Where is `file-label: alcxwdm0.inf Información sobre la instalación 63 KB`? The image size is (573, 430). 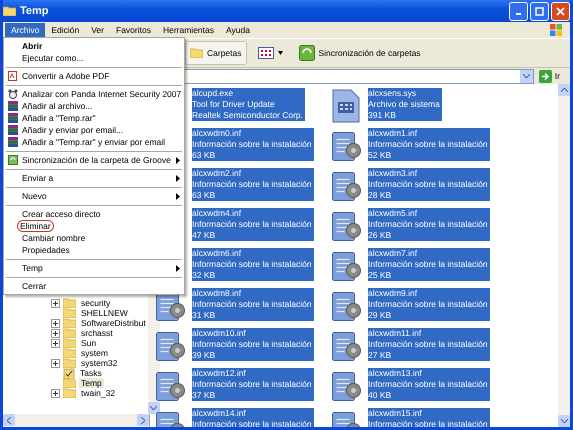
file-label: alcxwdm0.inf Información sobre la instalación 63 KB is located at coordinates (253, 144).